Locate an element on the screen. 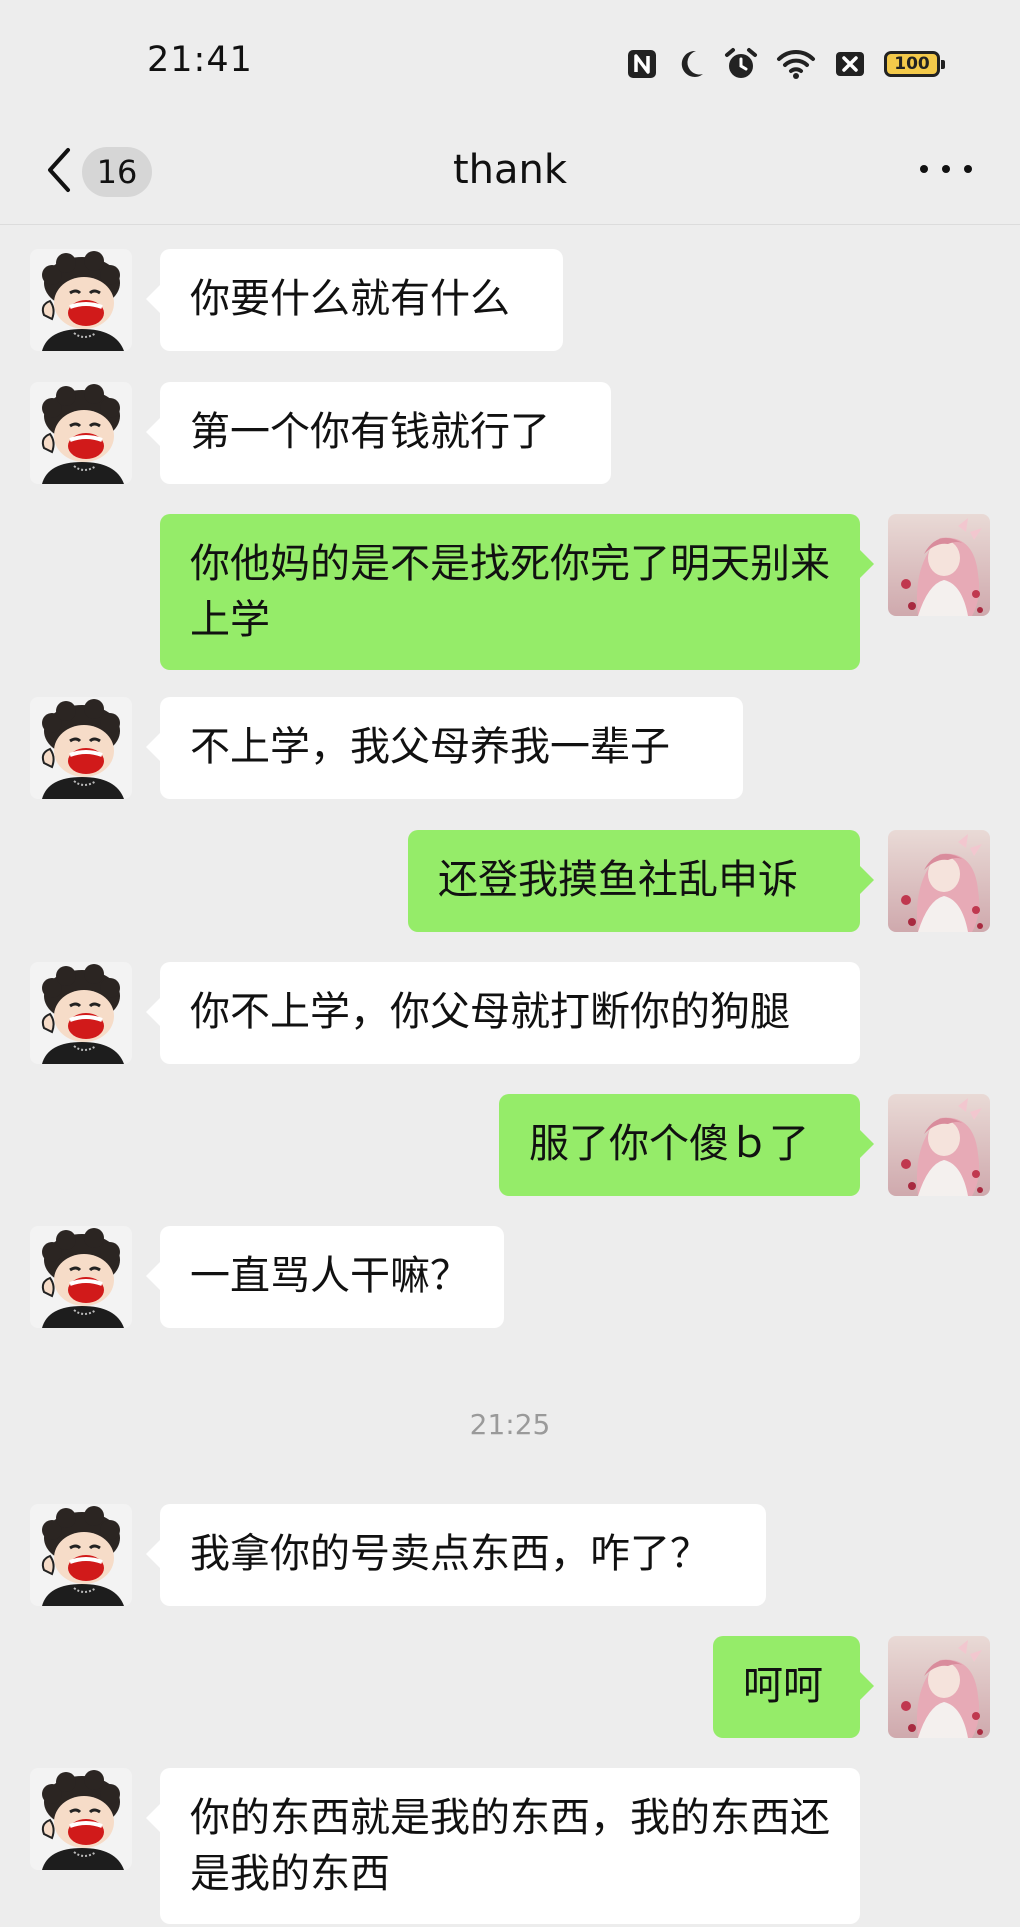 This screenshot has height=1927, width=1020. received-message: 你的东西就是我的东西，我的东西还是我的东西 is located at coordinates (510, 1846).